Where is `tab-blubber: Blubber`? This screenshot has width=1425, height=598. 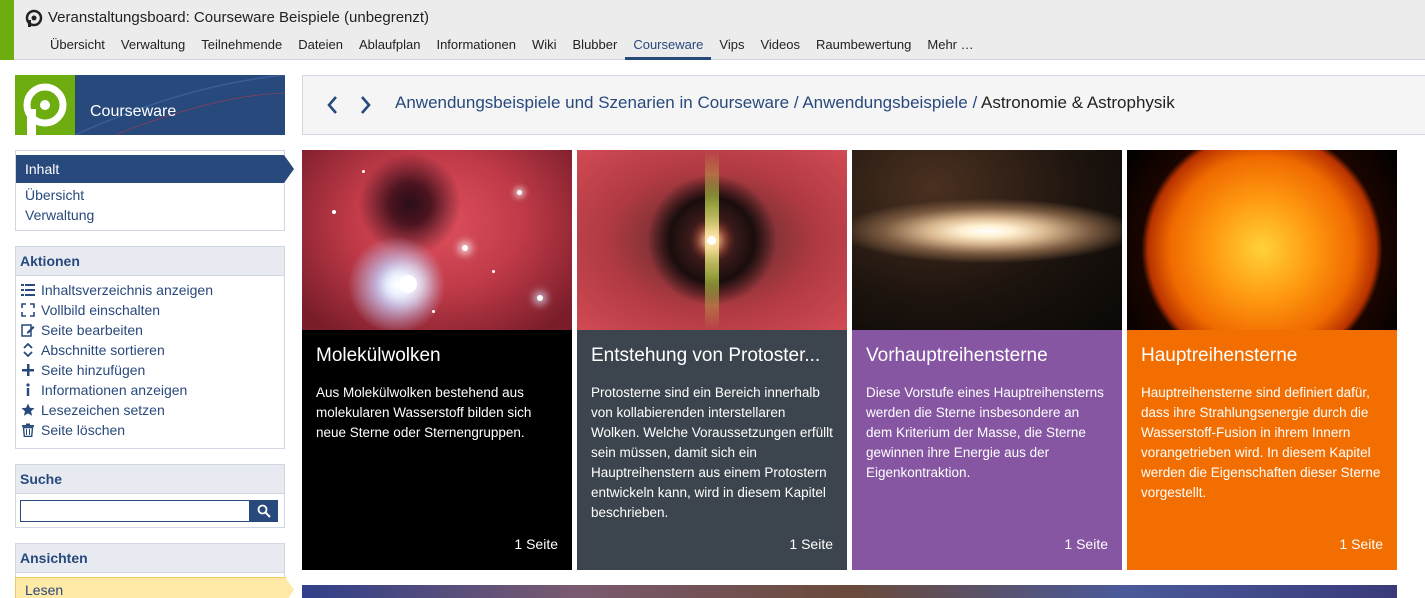 tab-blubber: Blubber is located at coordinates (595, 48).